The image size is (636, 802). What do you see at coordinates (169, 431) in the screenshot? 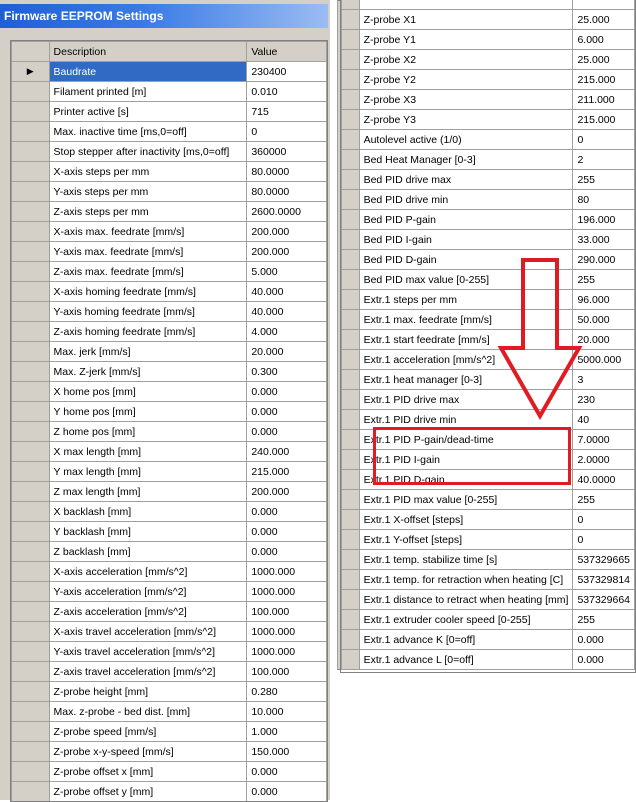
I see `settings-left-row: Z home pos [mm] 0.000` at bounding box center [169, 431].